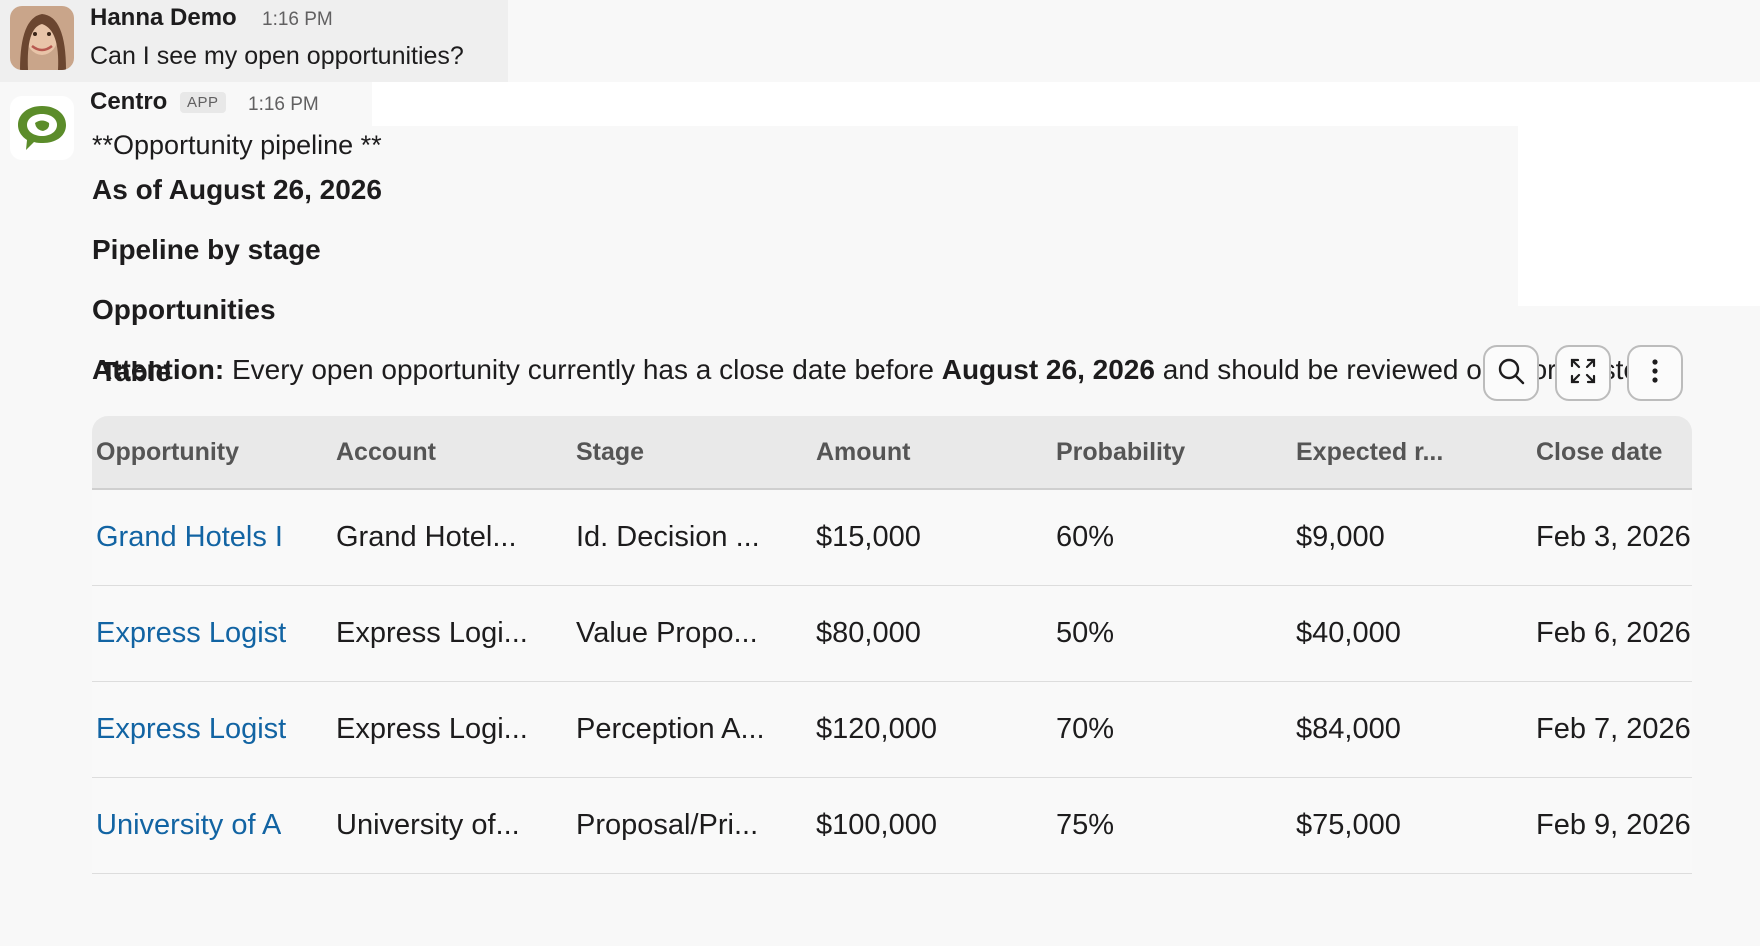 This screenshot has width=1760, height=946. I want to click on column-header-amount: Amount, so click(932, 452).